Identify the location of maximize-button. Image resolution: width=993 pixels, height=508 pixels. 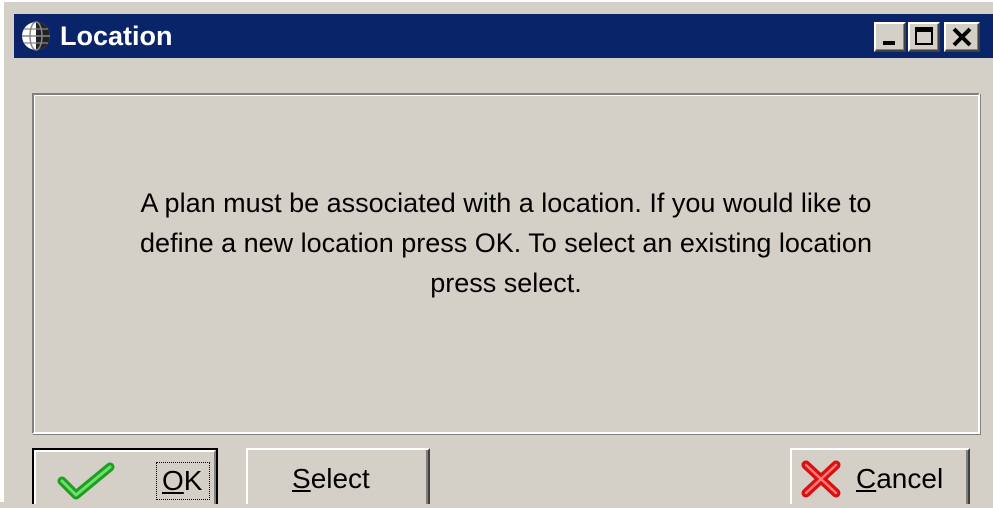
(924, 37).